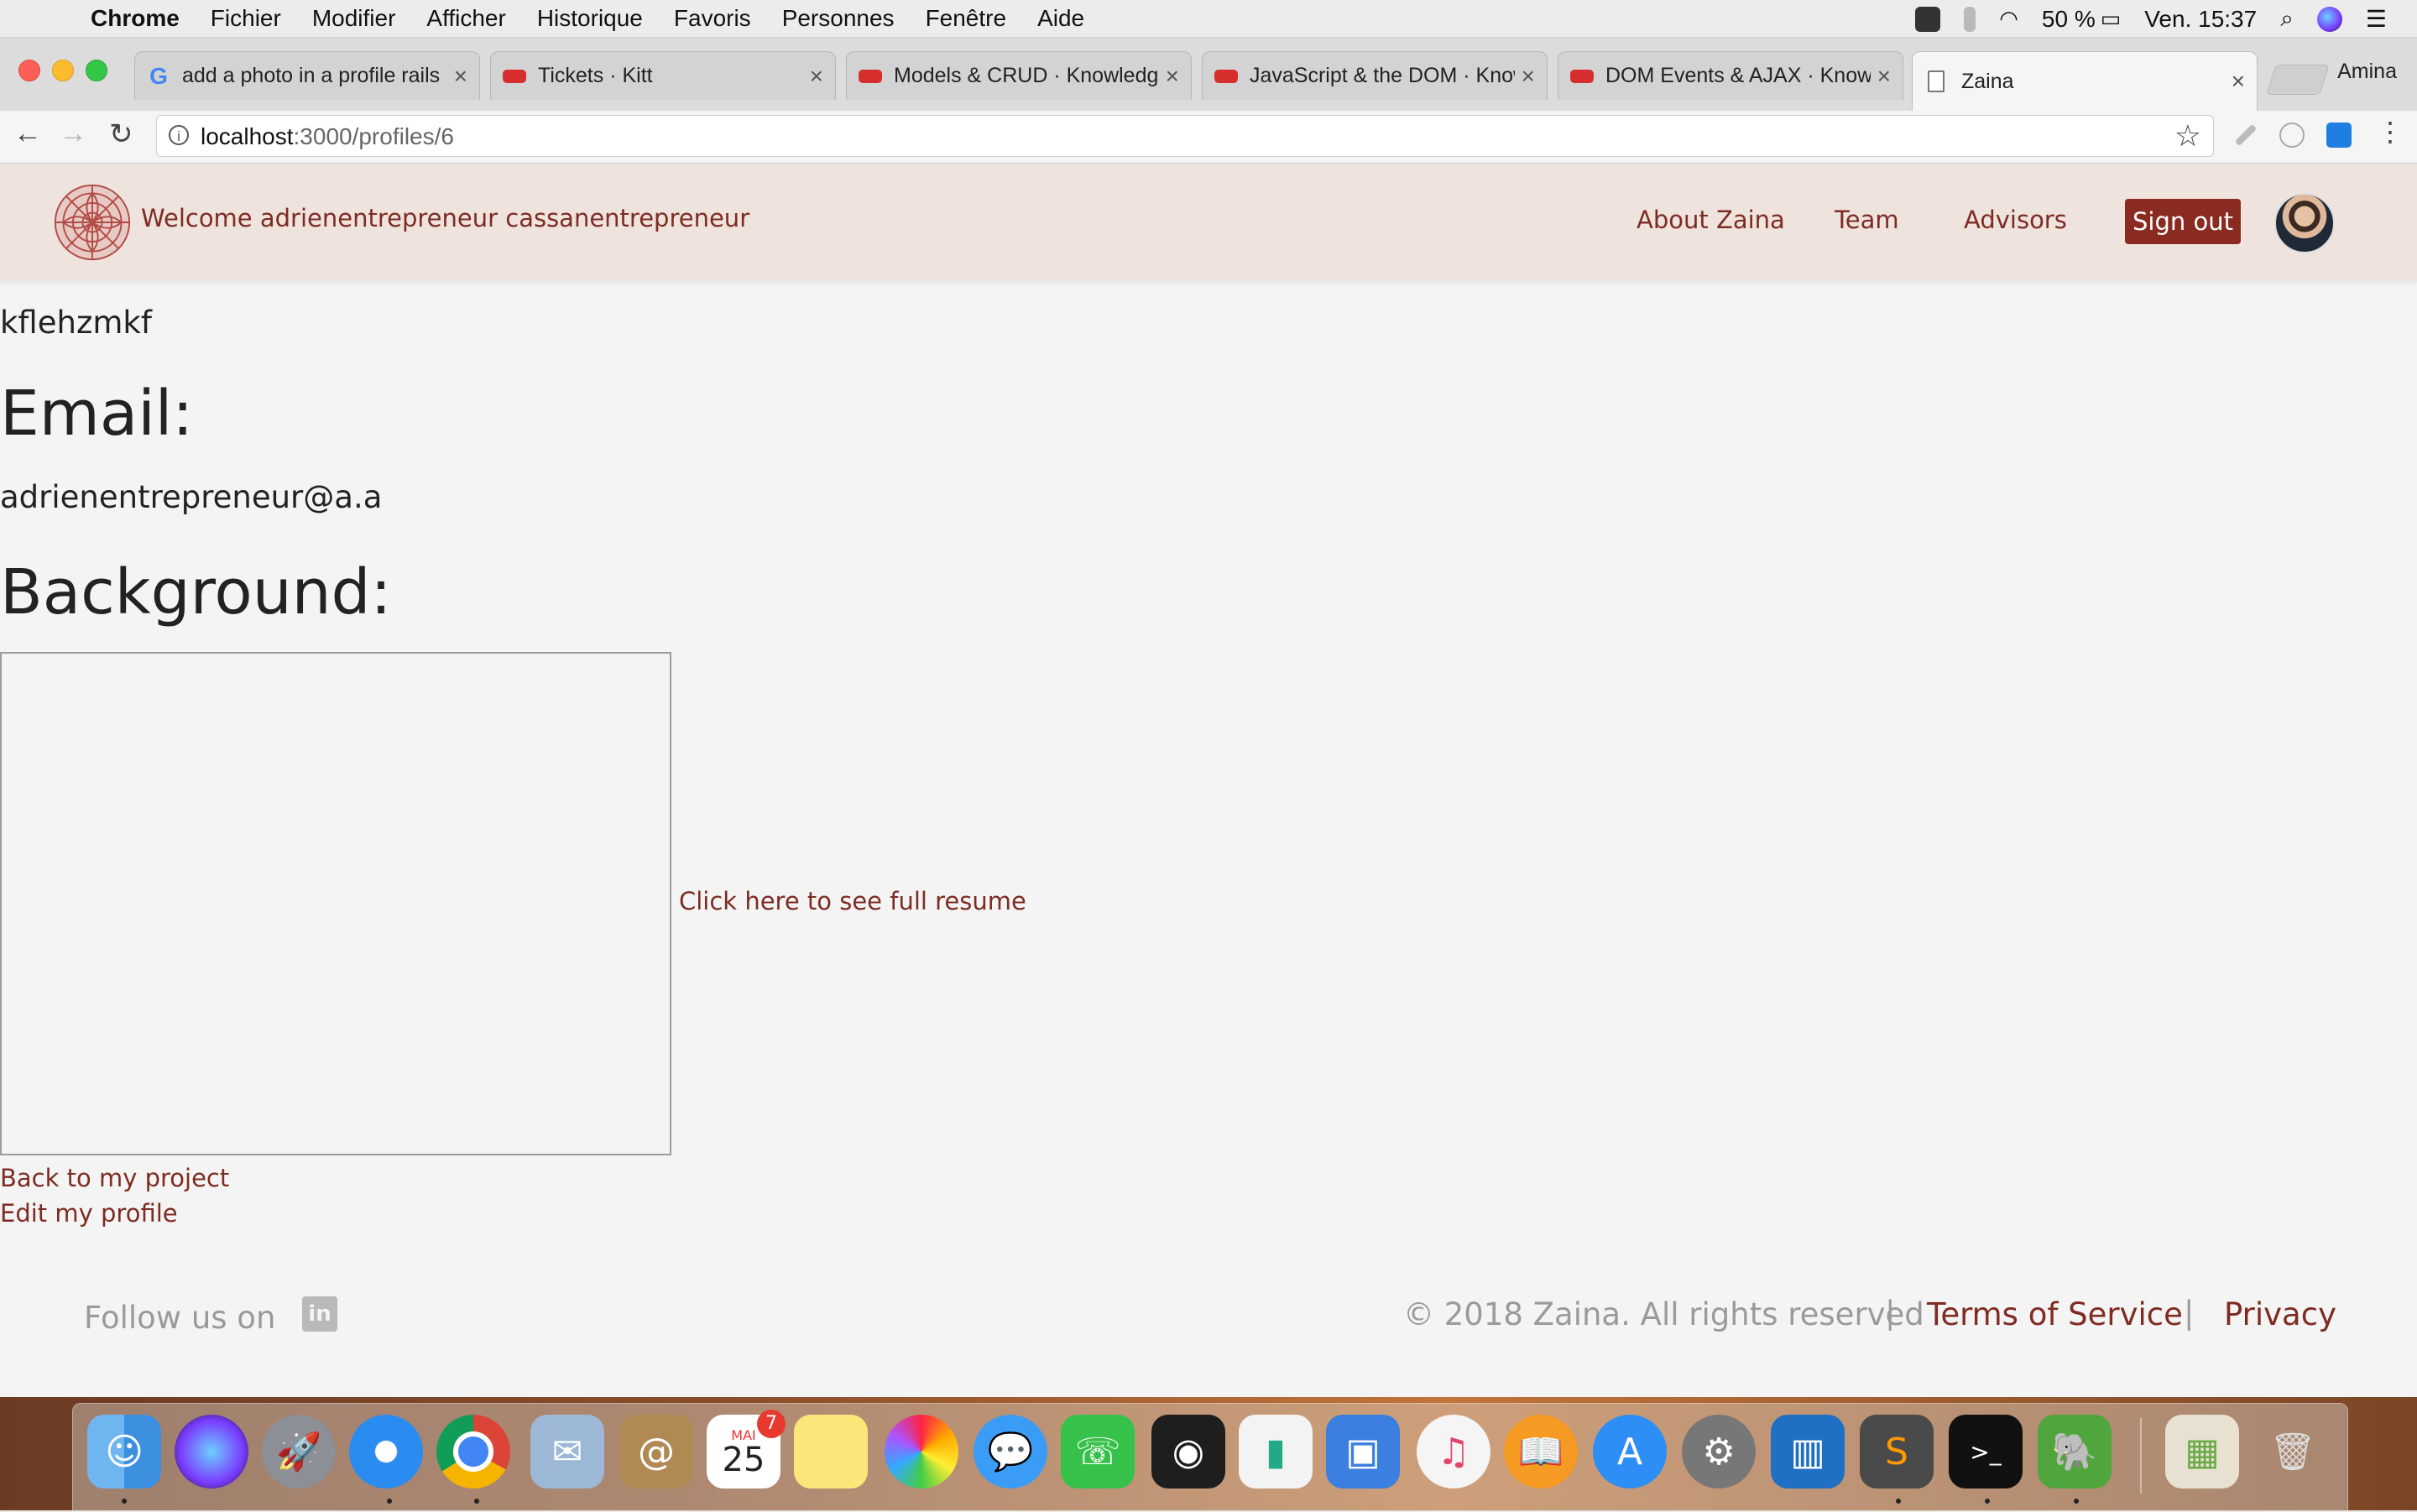 The width and height of the screenshot is (2417, 1512). Describe the element at coordinates (1970, 19) in the screenshot. I see `bluetooth-icon` at that location.